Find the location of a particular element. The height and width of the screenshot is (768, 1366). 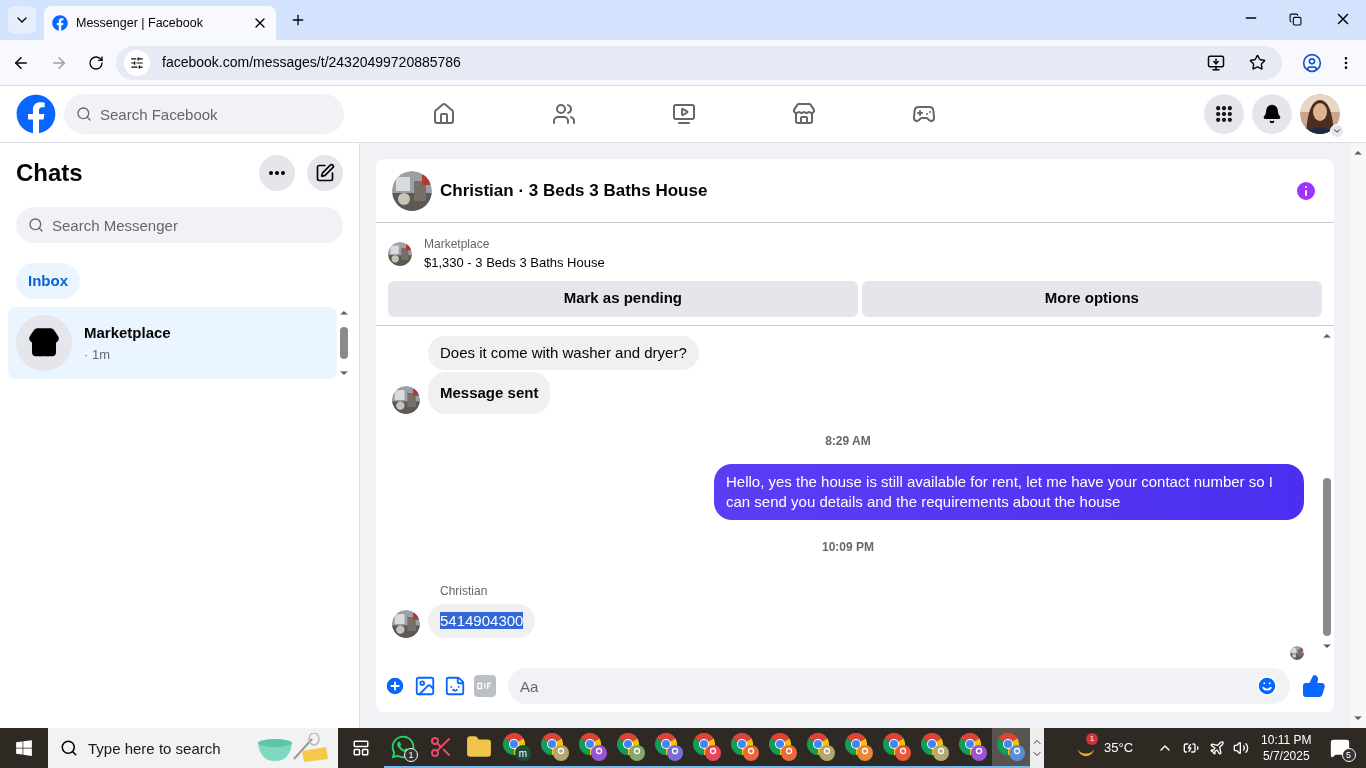

message-bubble: Message sent is located at coordinates (489, 392).